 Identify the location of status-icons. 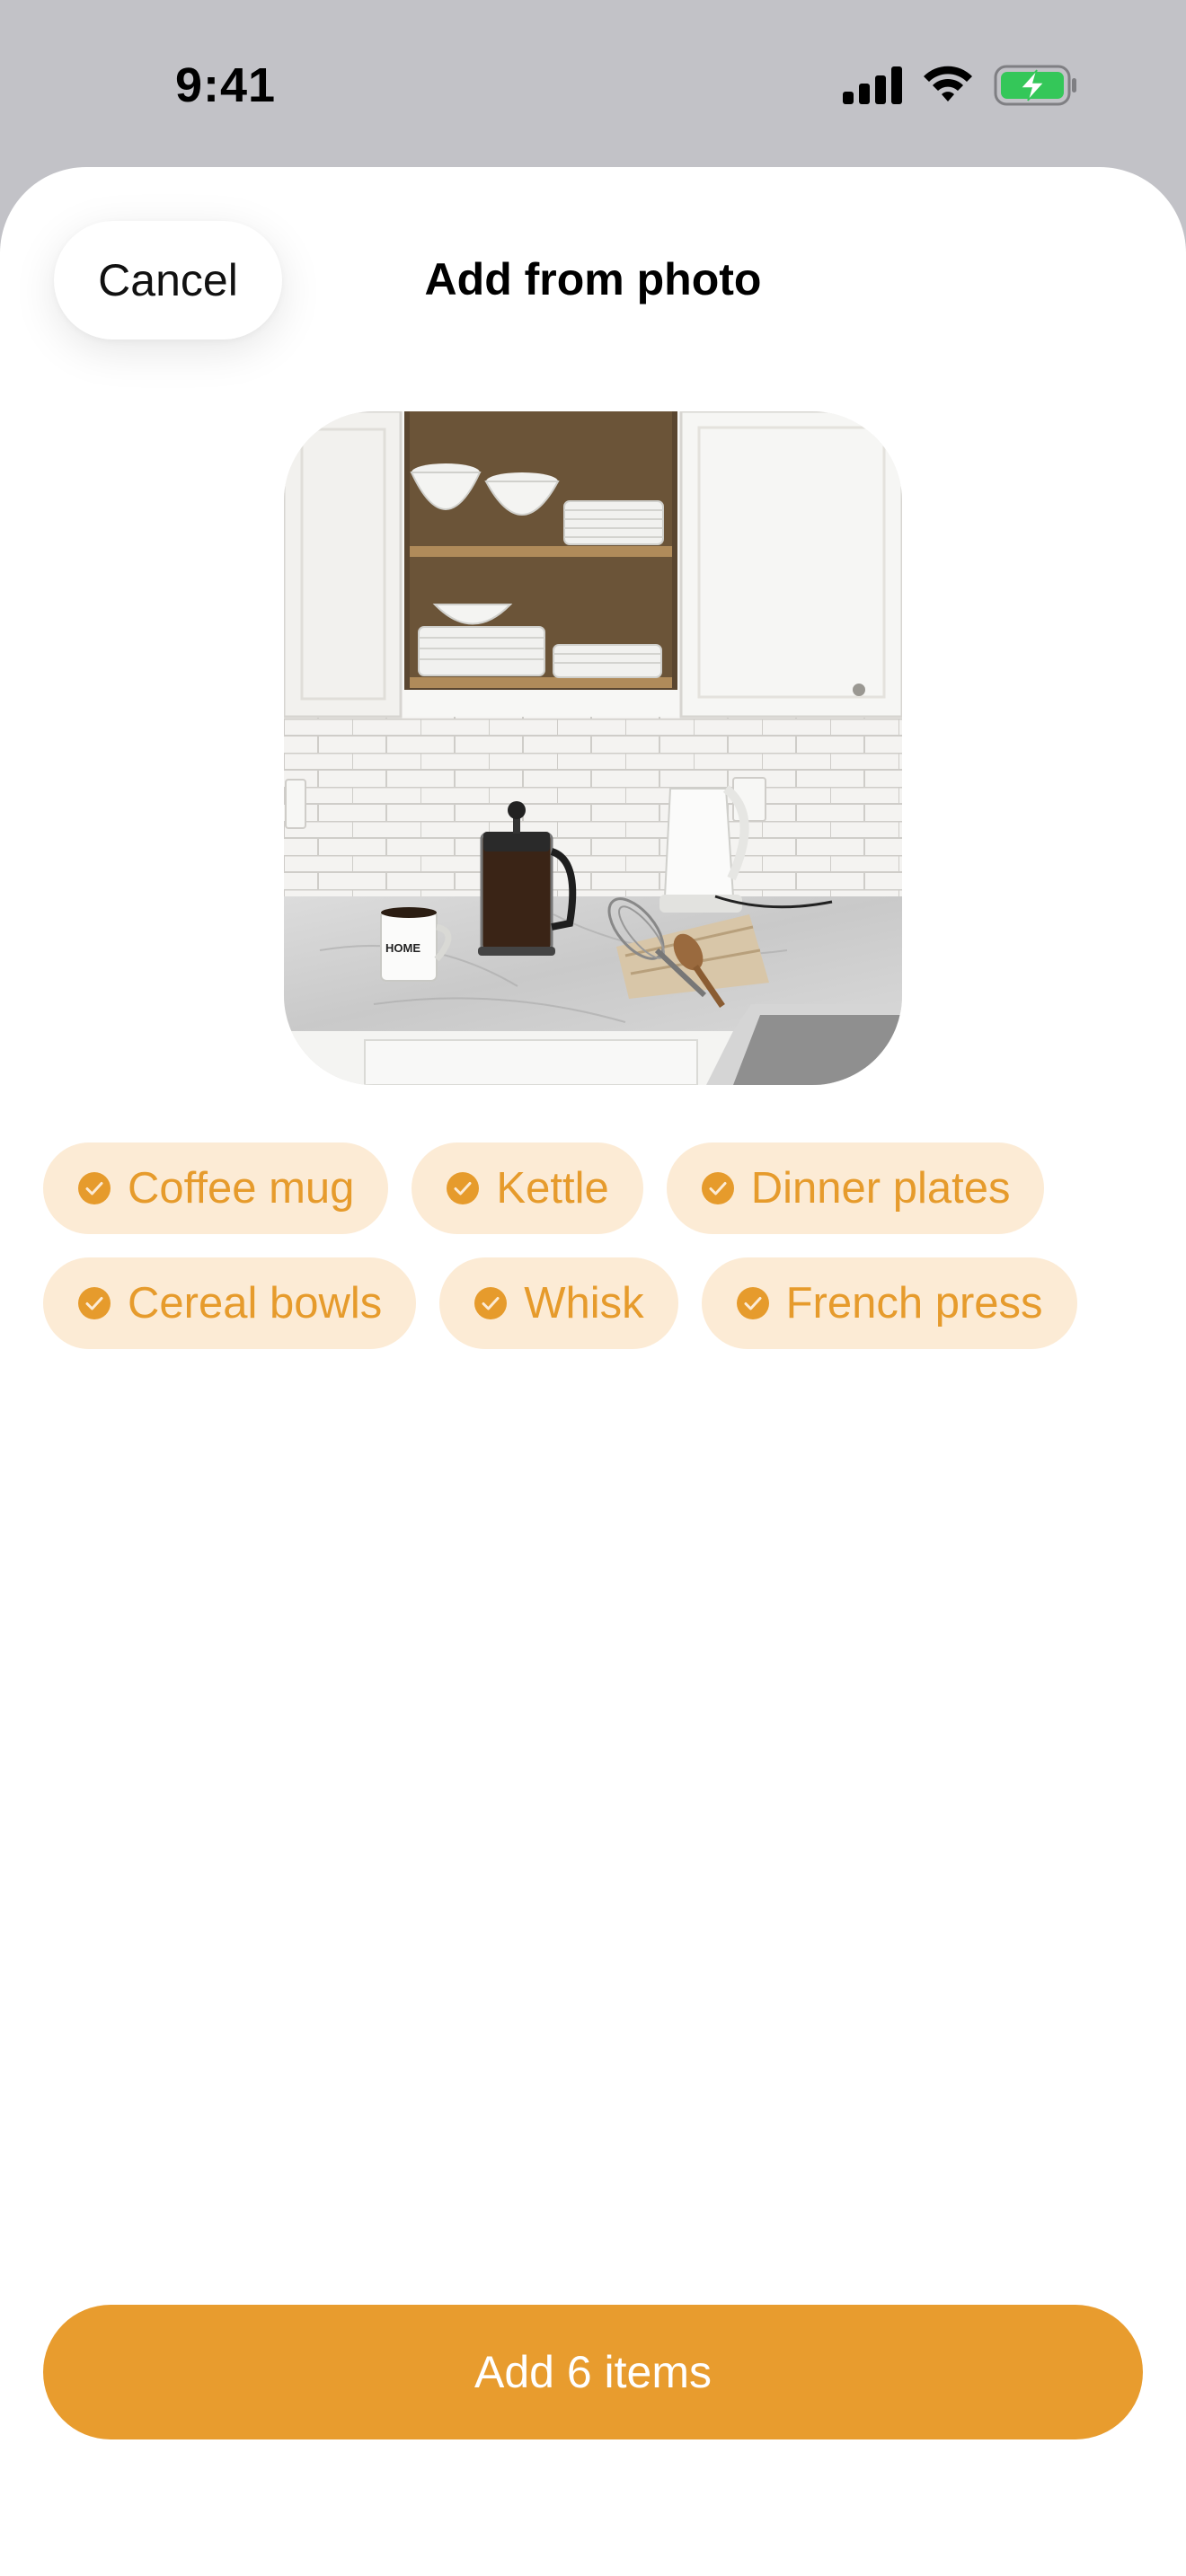
(960, 85).